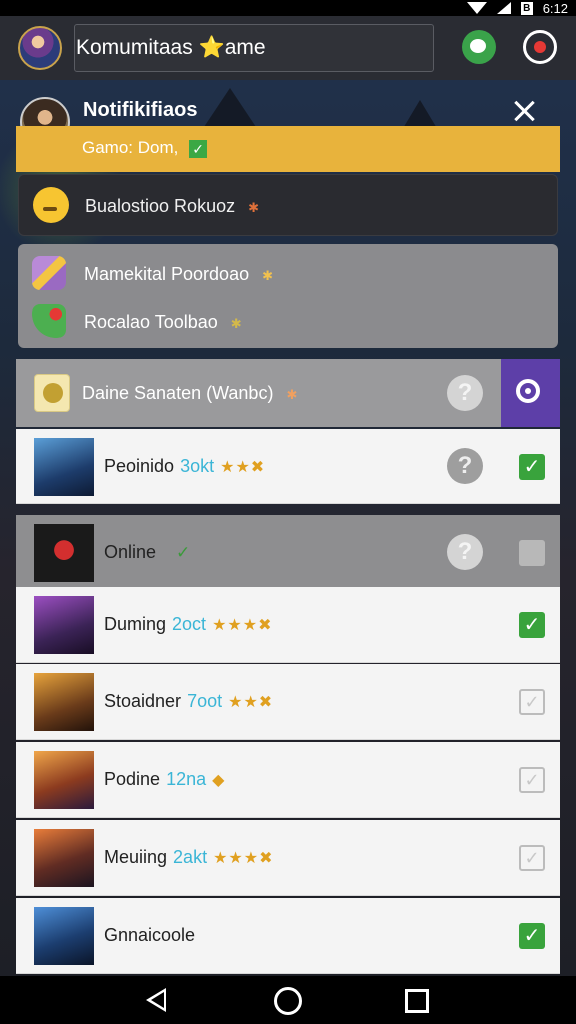 The height and width of the screenshot is (1024, 576). I want to click on list-item-text: Meuiing 2akt ★★★✖, so click(189, 857).